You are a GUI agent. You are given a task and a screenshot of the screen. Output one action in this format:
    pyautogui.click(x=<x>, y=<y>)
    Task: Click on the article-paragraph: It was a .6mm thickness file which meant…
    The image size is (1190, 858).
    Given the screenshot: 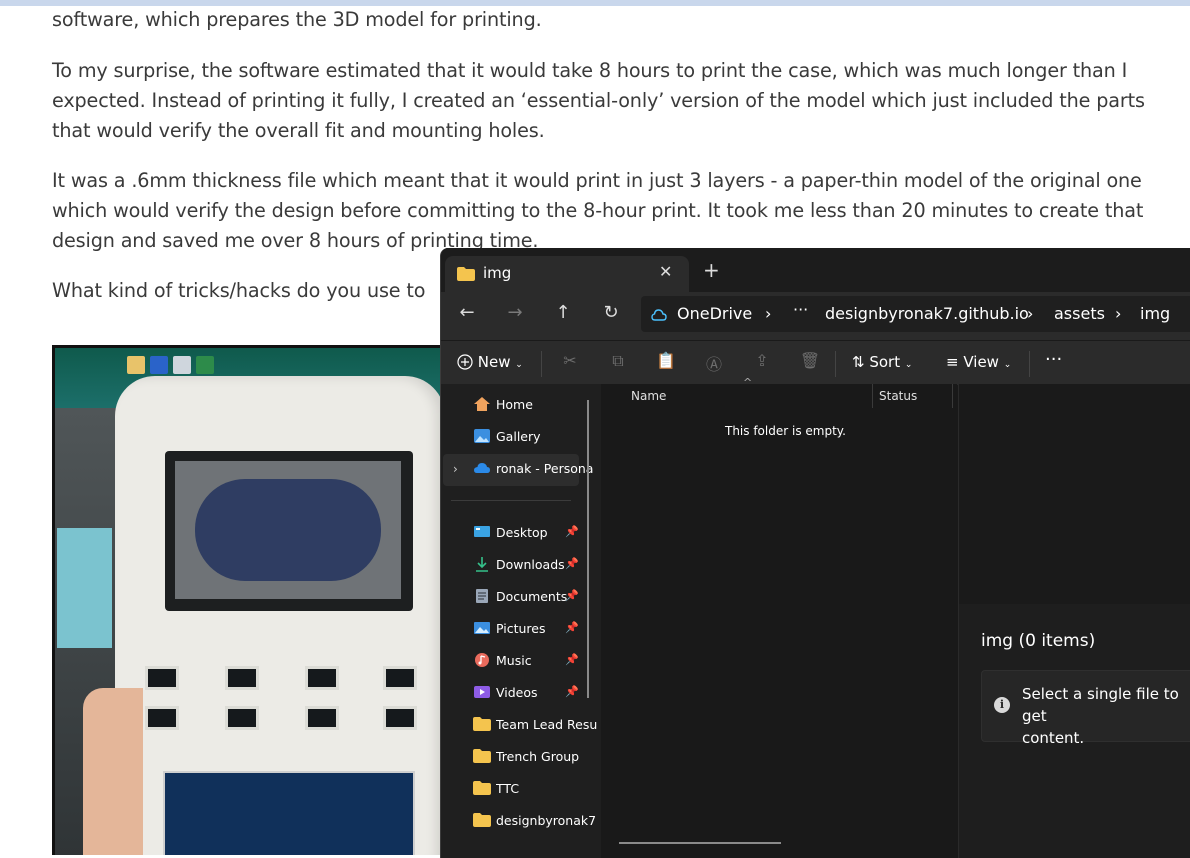 What is the action you would take?
    pyautogui.click(x=598, y=210)
    